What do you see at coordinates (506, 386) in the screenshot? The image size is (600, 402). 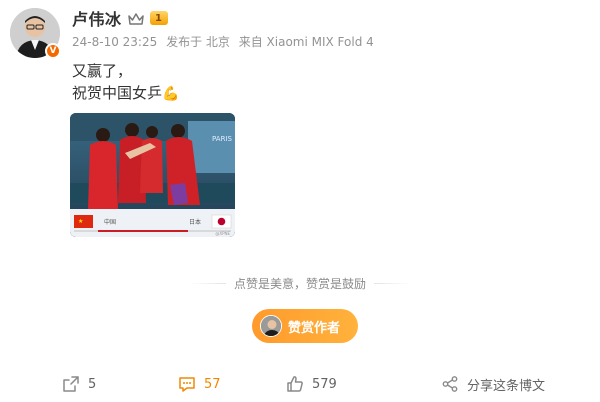 I see `share-label: 分享这条博文` at bounding box center [506, 386].